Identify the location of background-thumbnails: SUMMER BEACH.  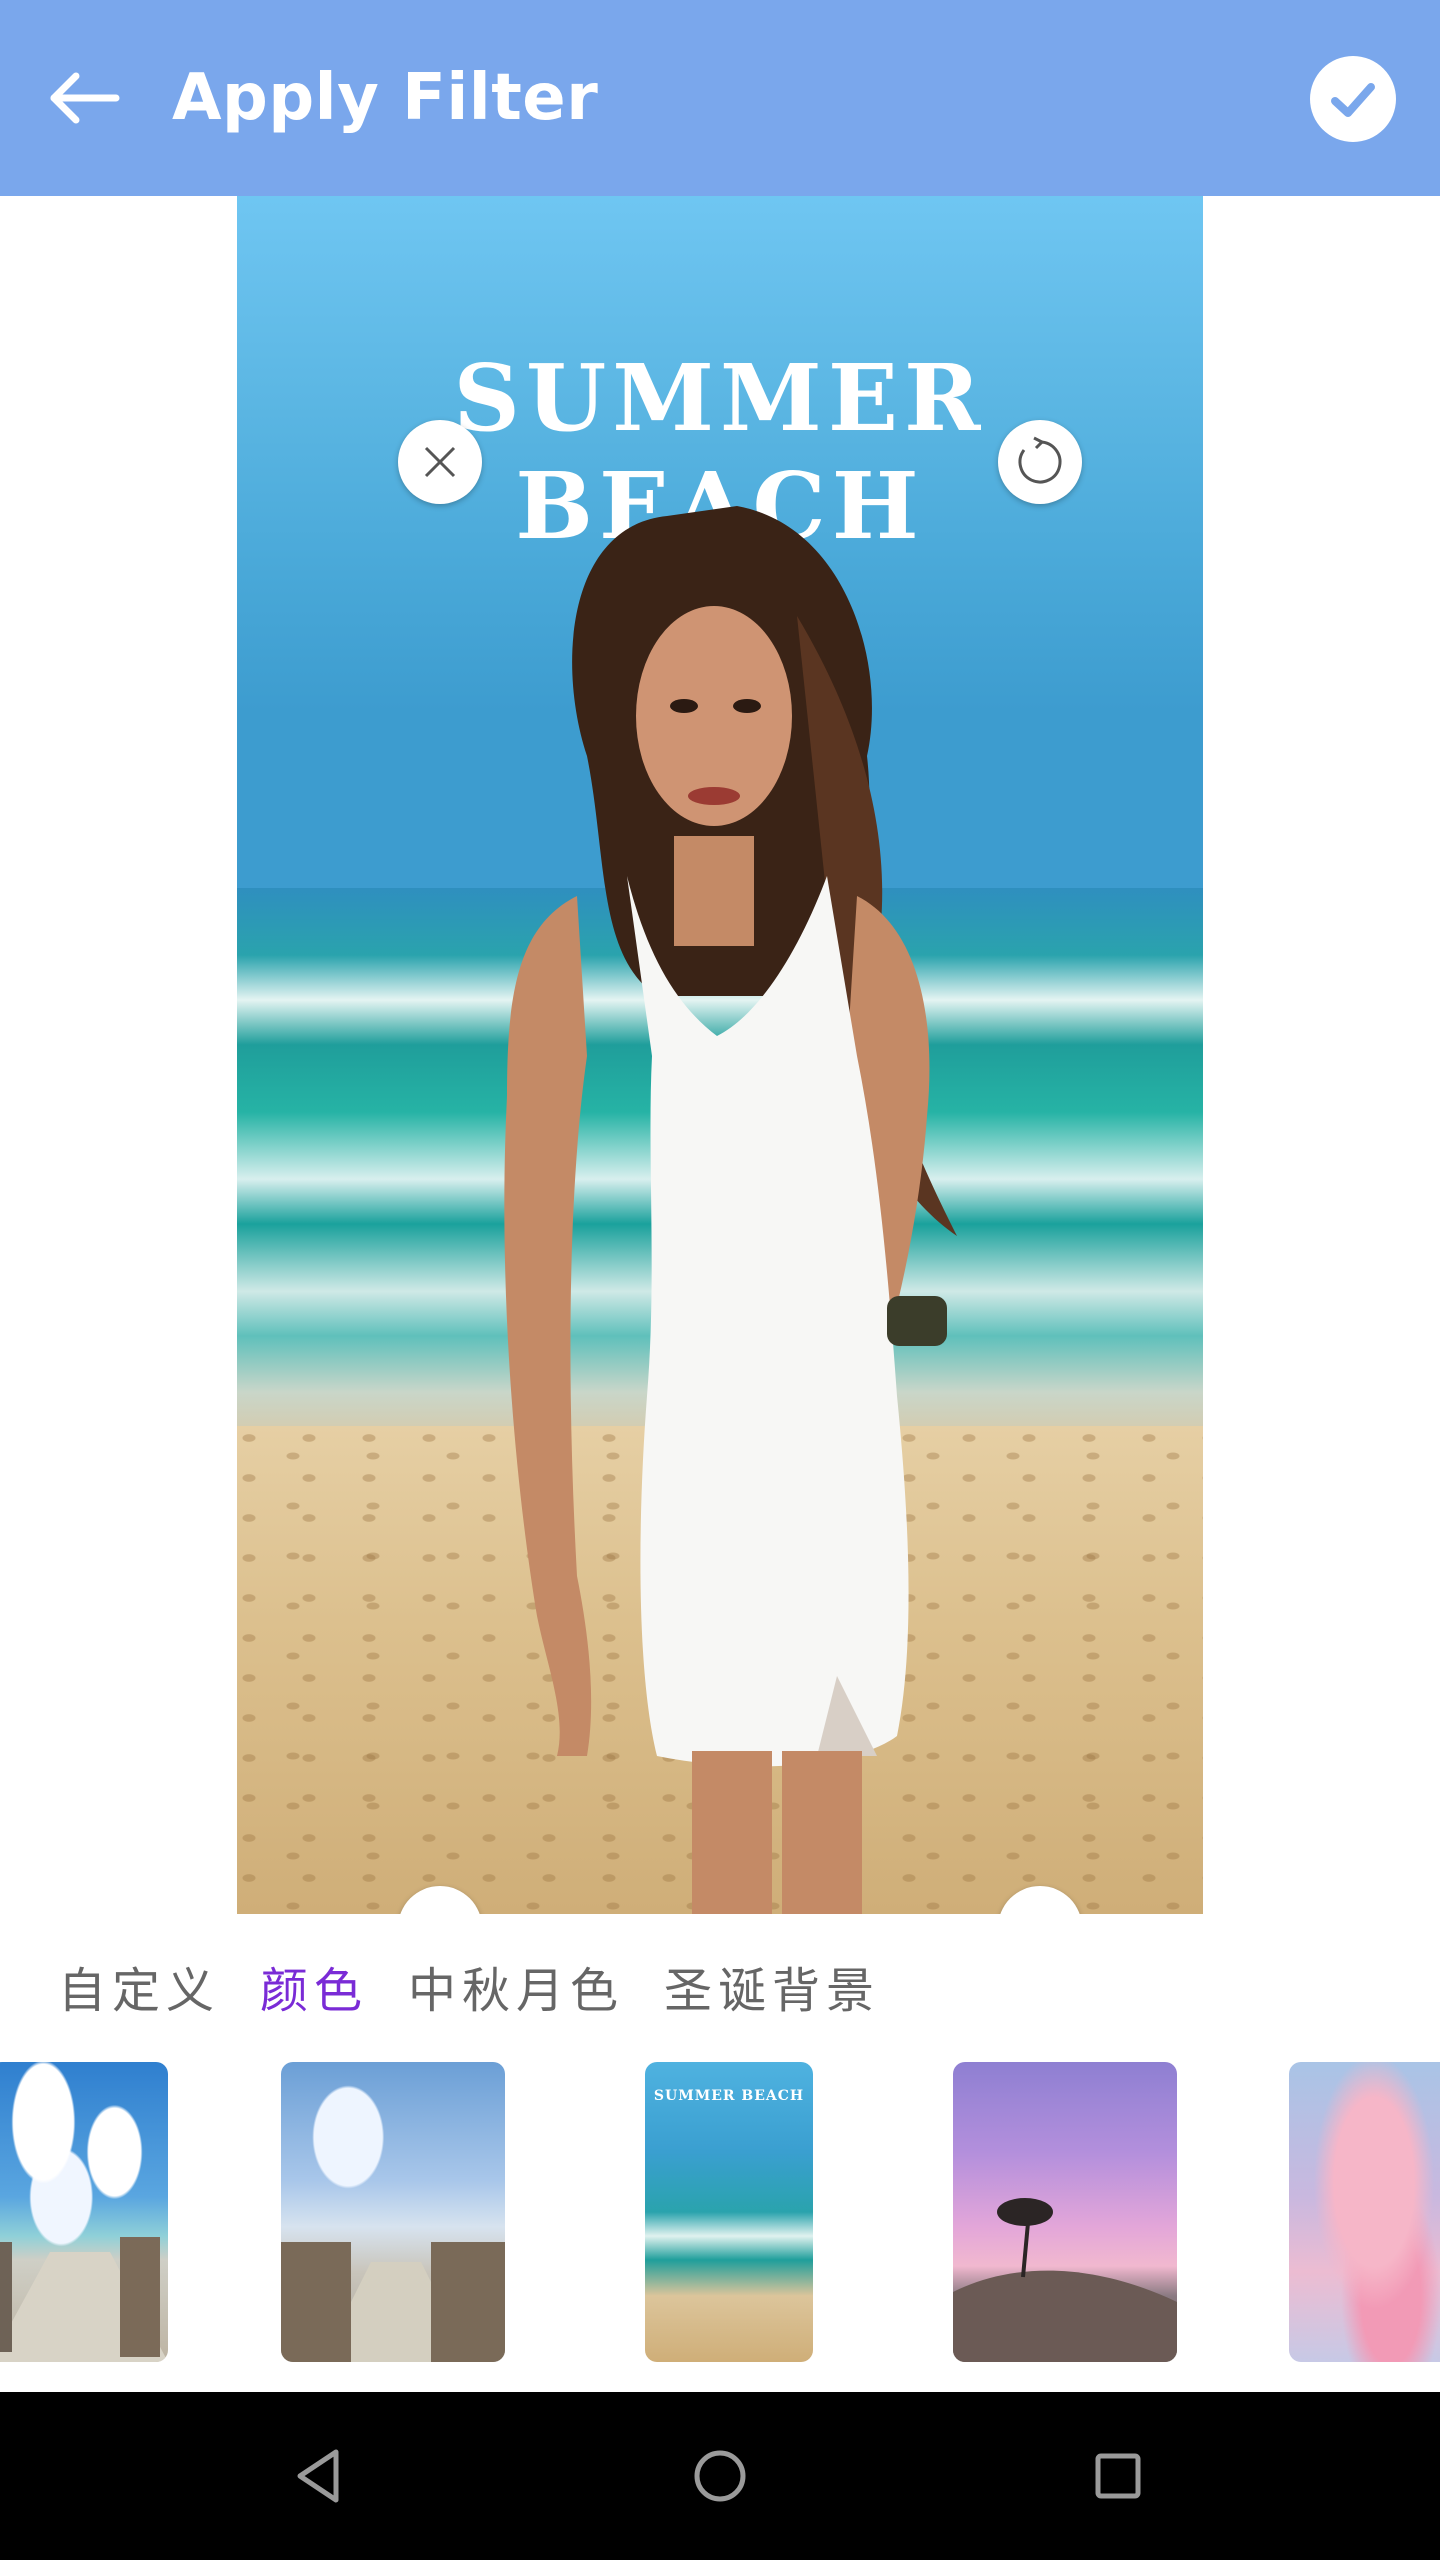
(720, 2213).